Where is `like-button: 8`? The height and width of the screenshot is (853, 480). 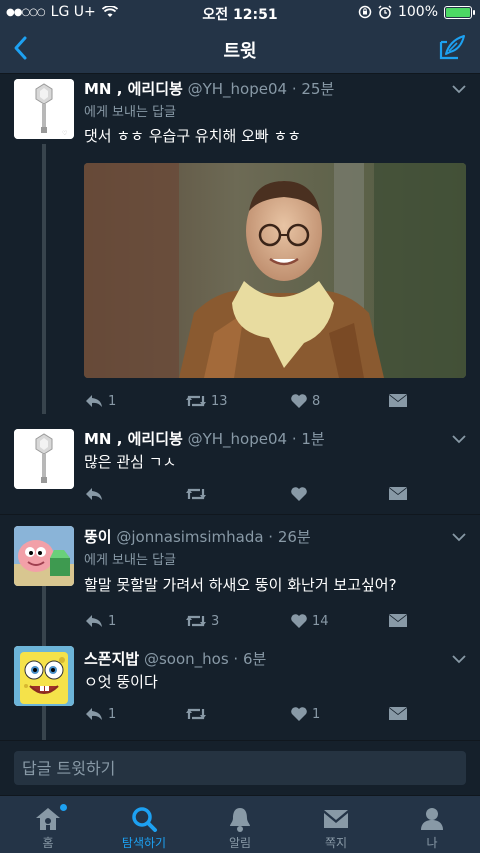
like-button: 8 is located at coordinates (305, 401).